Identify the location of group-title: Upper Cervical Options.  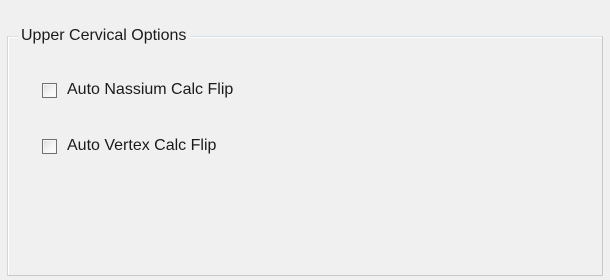
(104, 36).